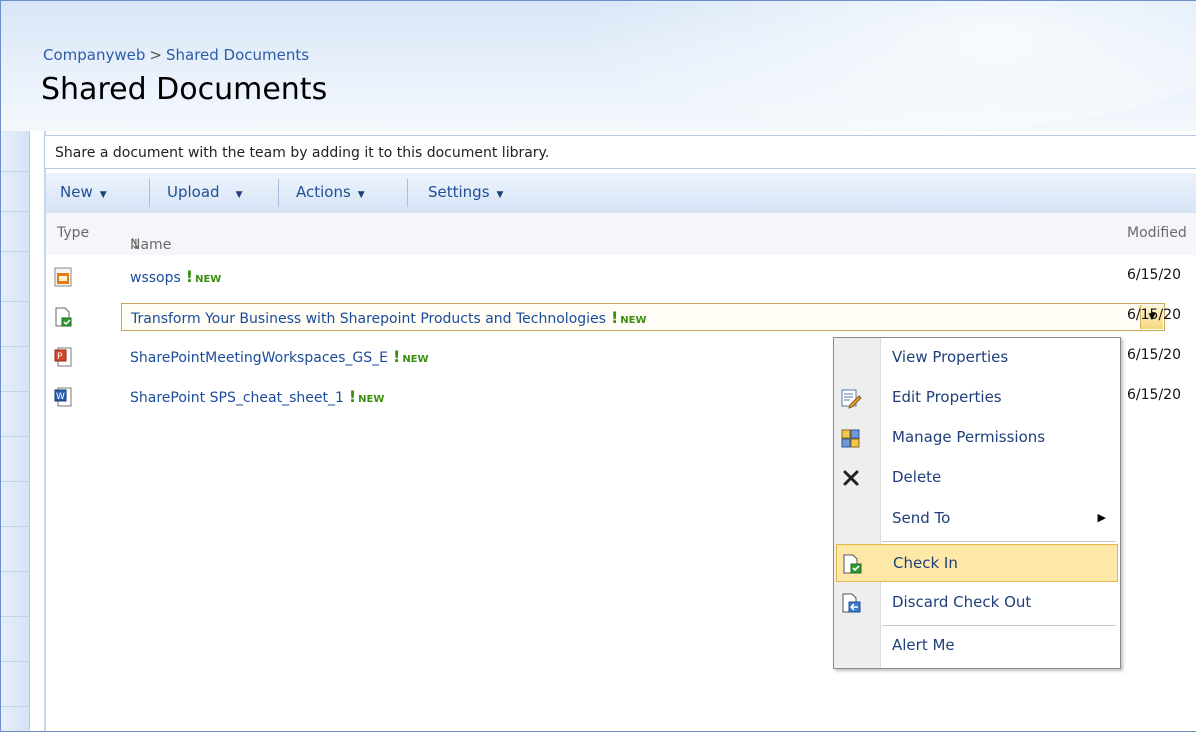  What do you see at coordinates (851, 478) in the screenshot?
I see `delete-icon` at bounding box center [851, 478].